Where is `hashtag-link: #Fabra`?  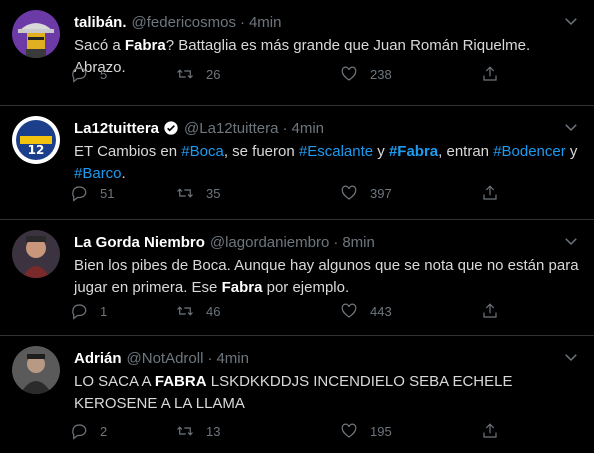
hashtag-link: #Fabra is located at coordinates (413, 151).